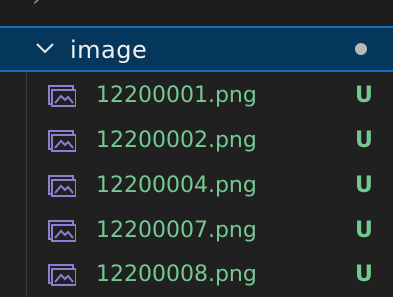 The height and width of the screenshot is (297, 393). Describe the element at coordinates (361, 49) in the screenshot. I see `modified-dot-icon` at that location.